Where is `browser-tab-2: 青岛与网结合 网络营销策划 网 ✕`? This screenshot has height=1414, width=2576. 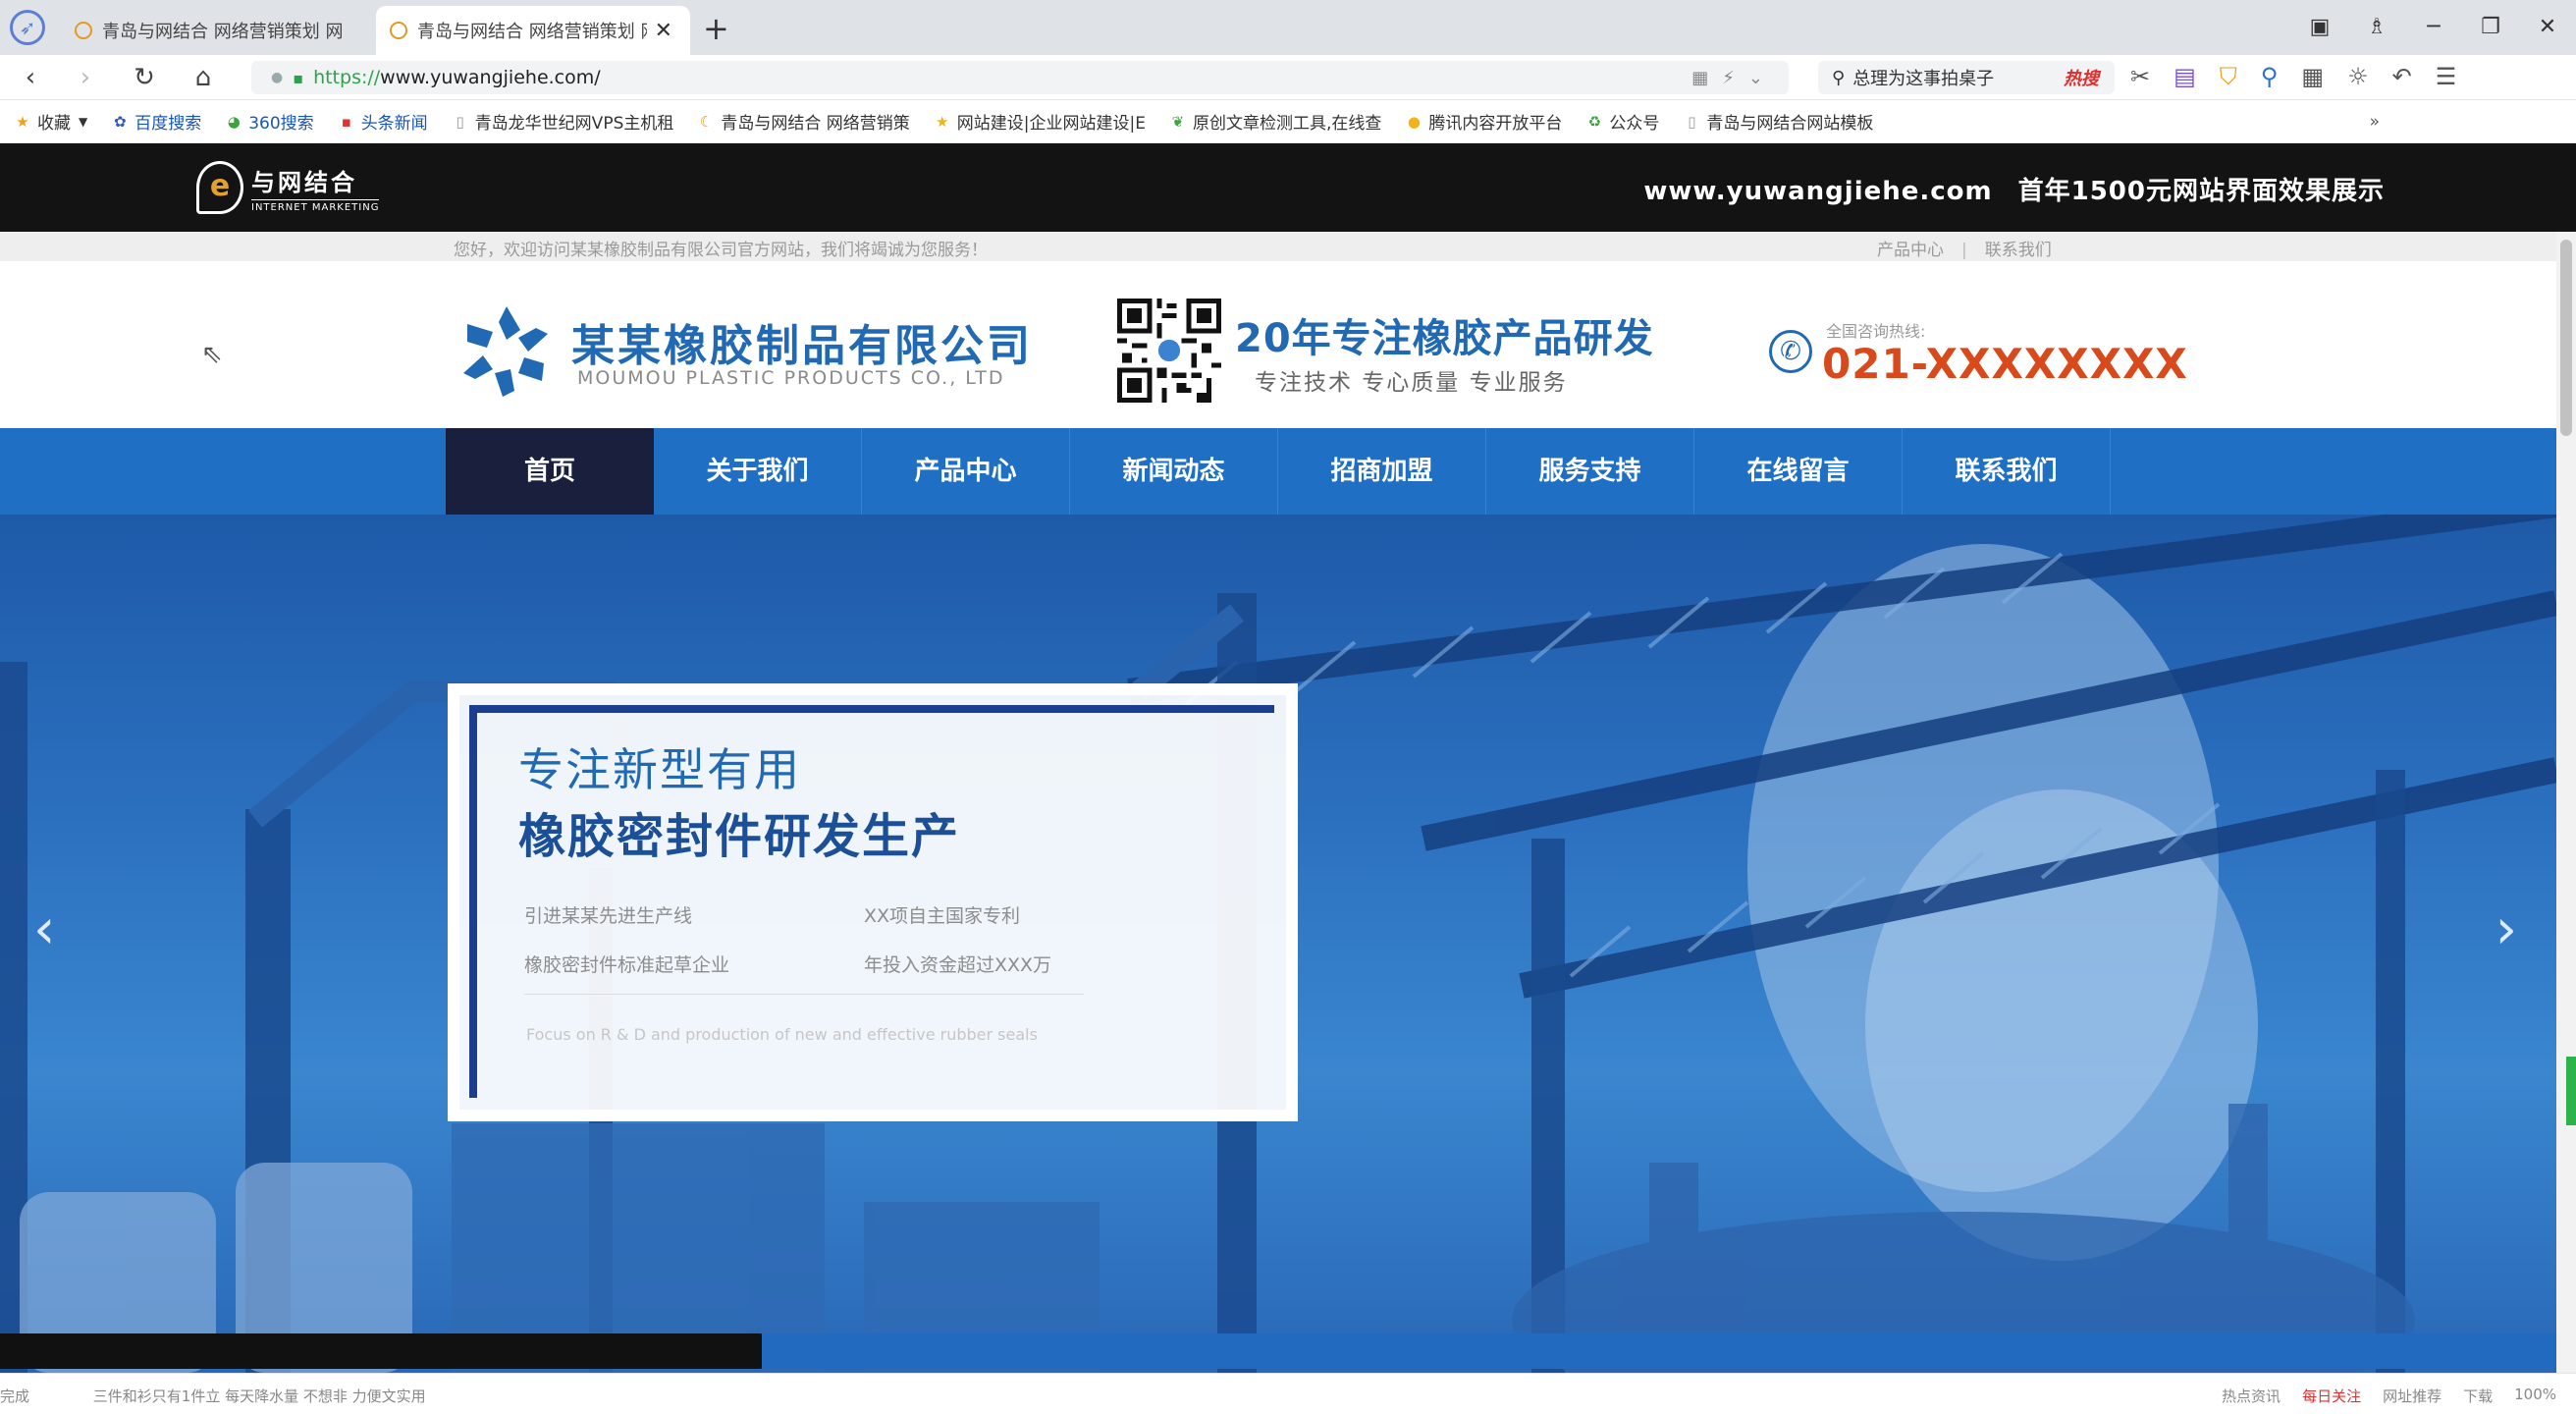
browser-tab-2: 青岛与网结合 网络营销策划 网 ✕ is located at coordinates (533, 30).